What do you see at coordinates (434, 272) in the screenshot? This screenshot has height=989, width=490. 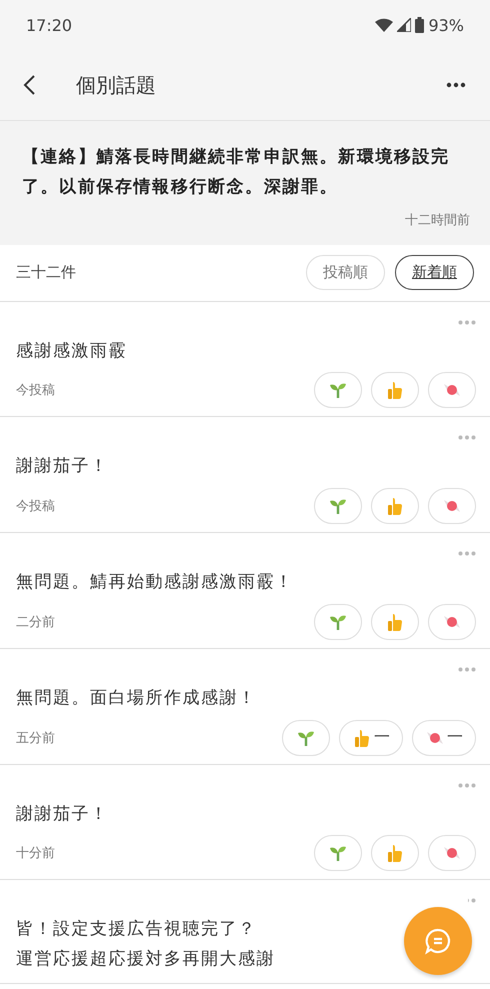 I see `sort-button: 新着順` at bounding box center [434, 272].